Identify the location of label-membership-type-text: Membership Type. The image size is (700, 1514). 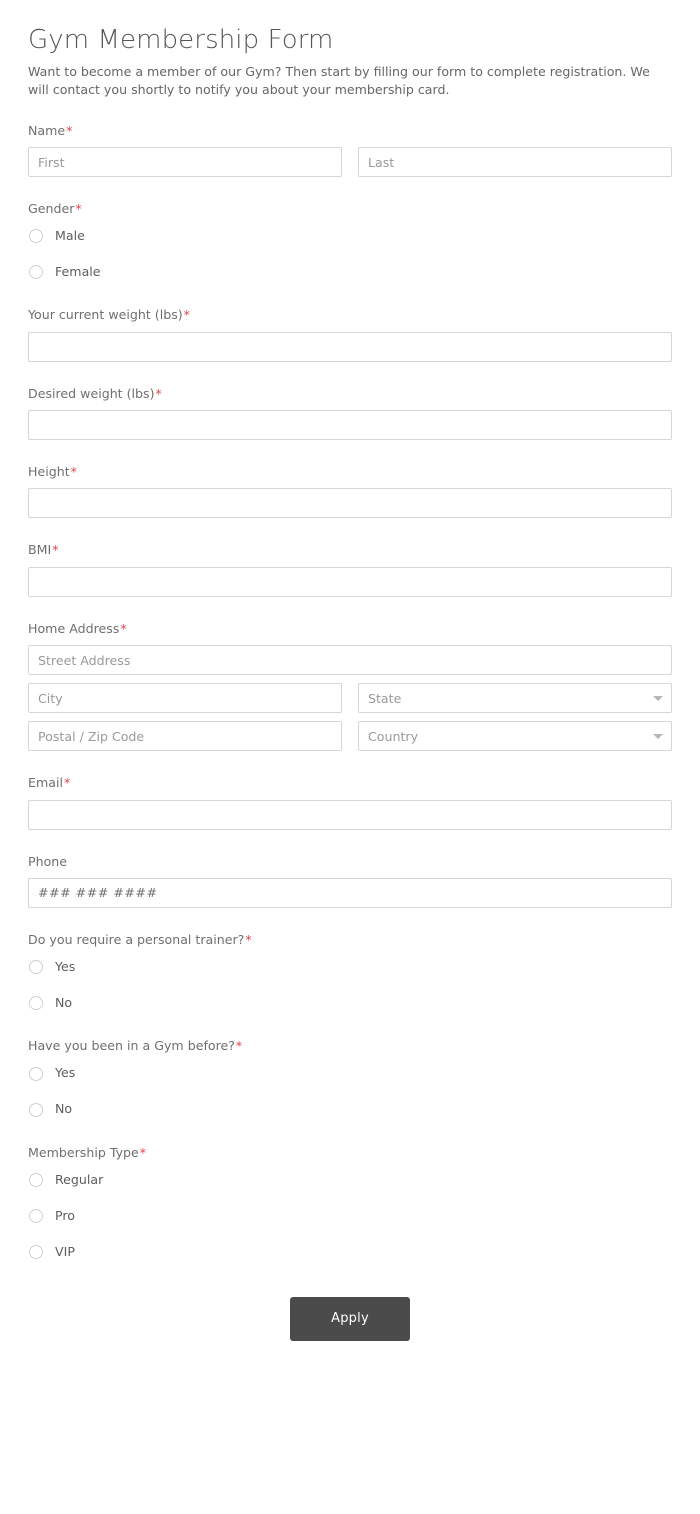
(83, 1152).